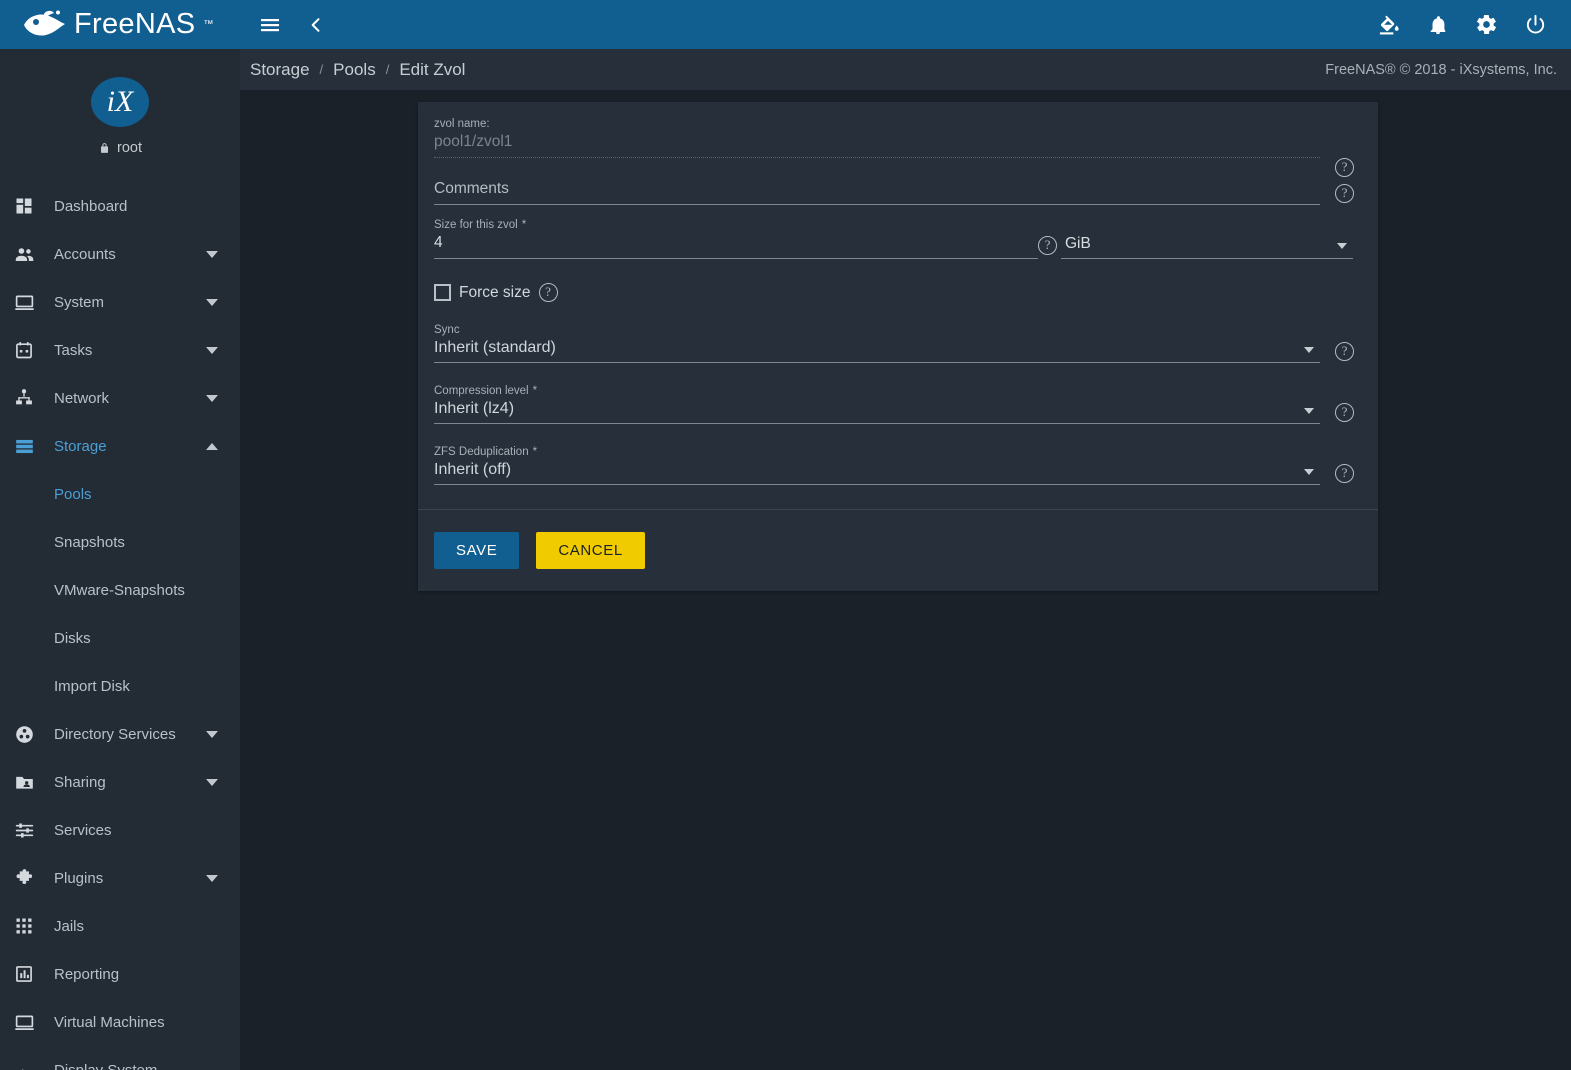  I want to click on sidebar-item-label: Jails, so click(69, 926).